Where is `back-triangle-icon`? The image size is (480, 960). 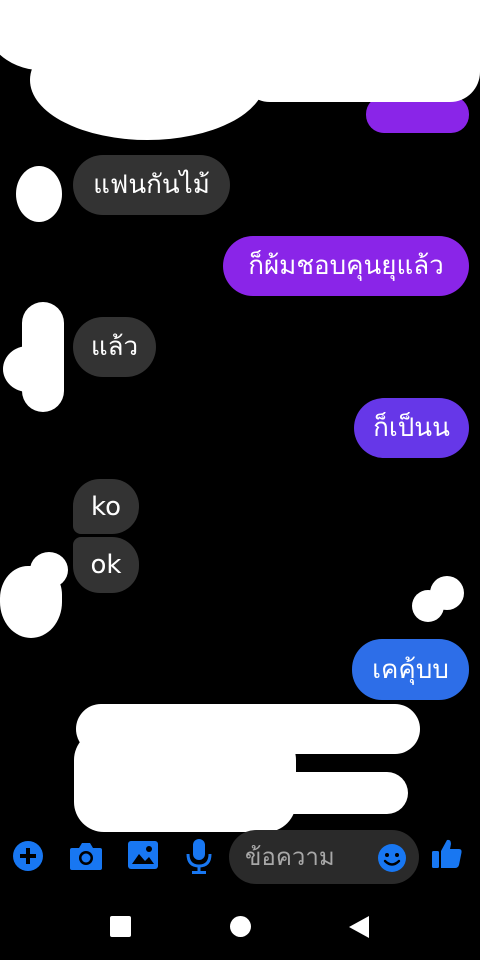 back-triangle-icon is located at coordinates (359, 927).